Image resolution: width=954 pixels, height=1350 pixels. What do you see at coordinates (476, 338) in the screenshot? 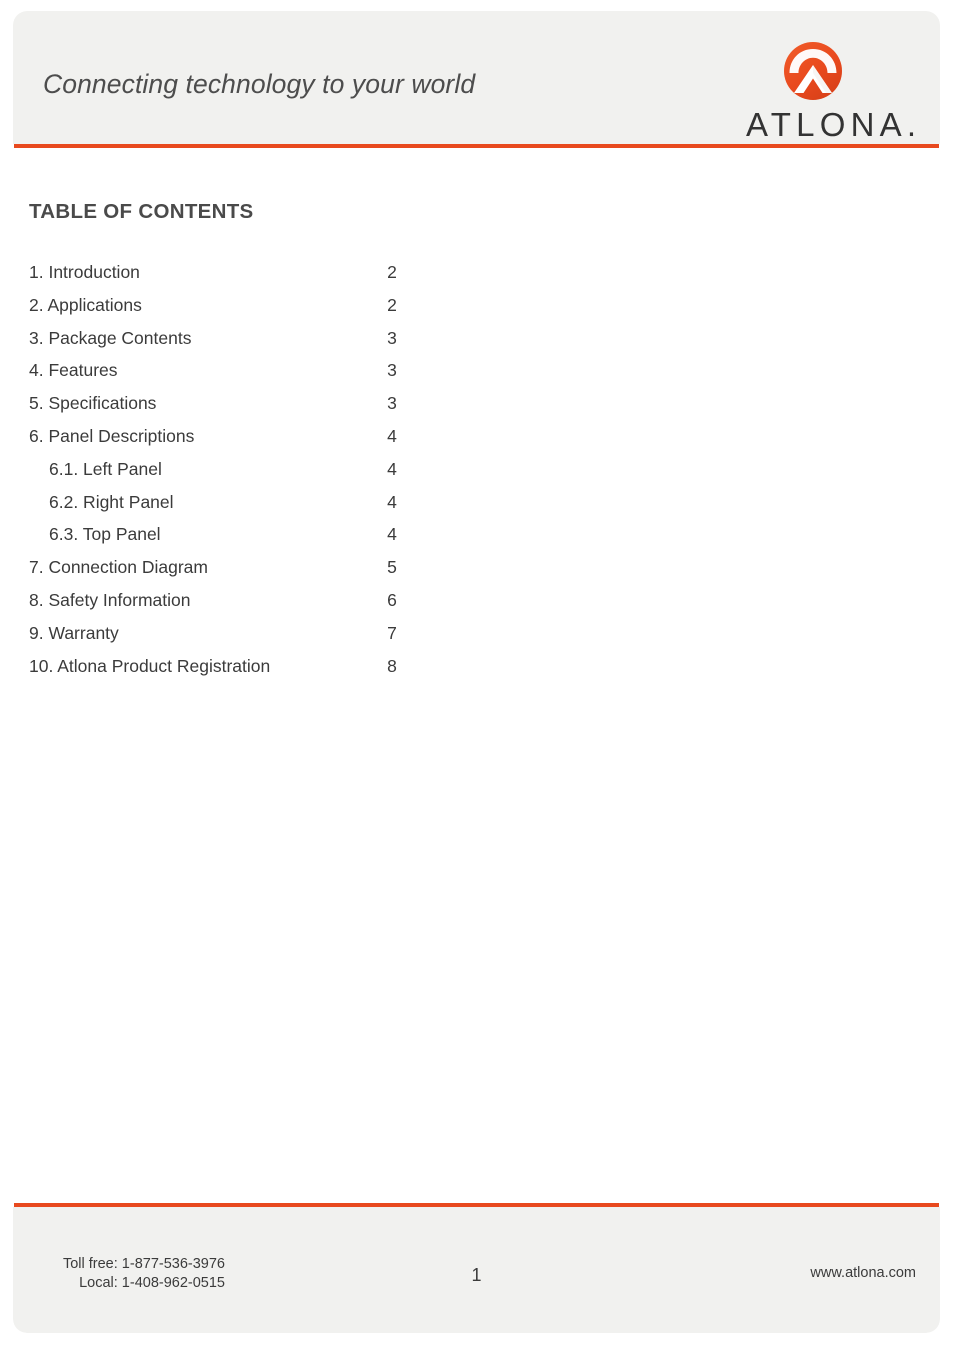
I see `toc-entry: 3. Package Contents 3` at bounding box center [476, 338].